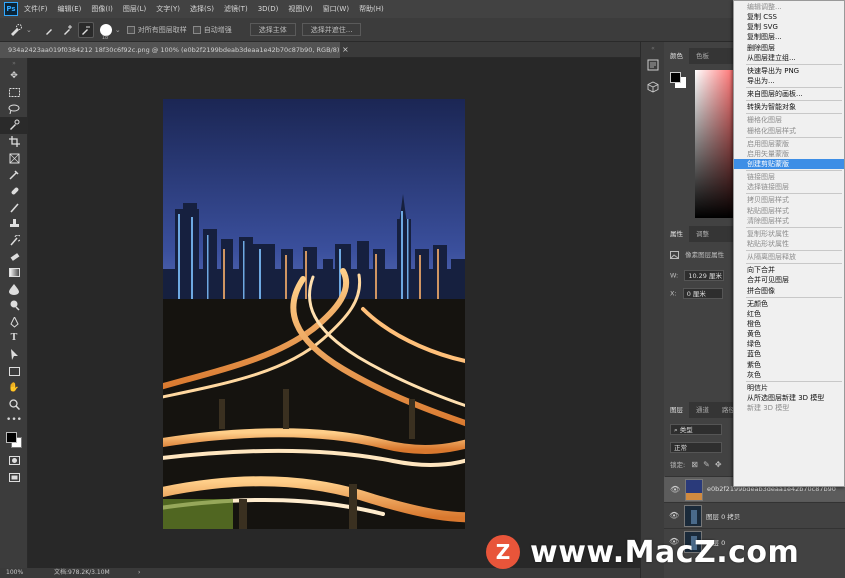  I want to click on subtract-from-selection-icon, so click(85, 29).